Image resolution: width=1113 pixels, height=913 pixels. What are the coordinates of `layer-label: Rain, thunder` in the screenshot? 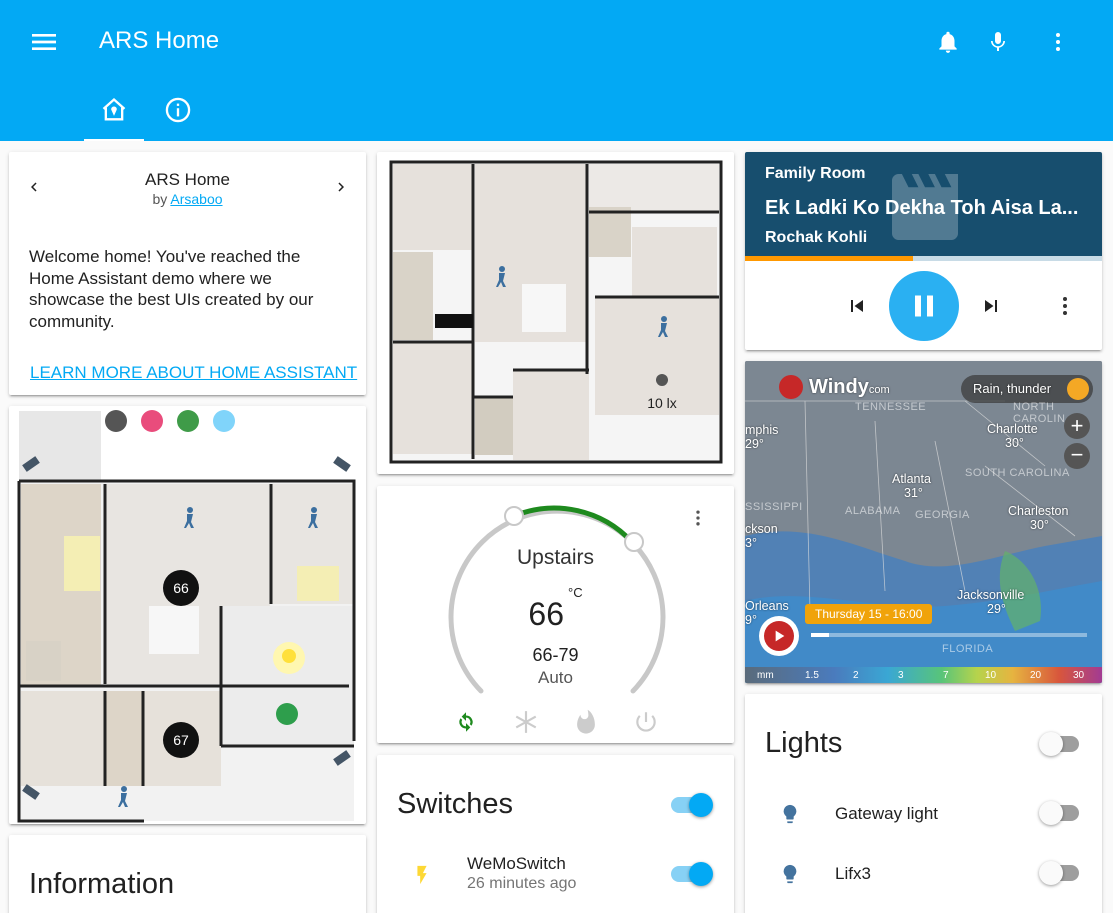 It's located at (1012, 388).